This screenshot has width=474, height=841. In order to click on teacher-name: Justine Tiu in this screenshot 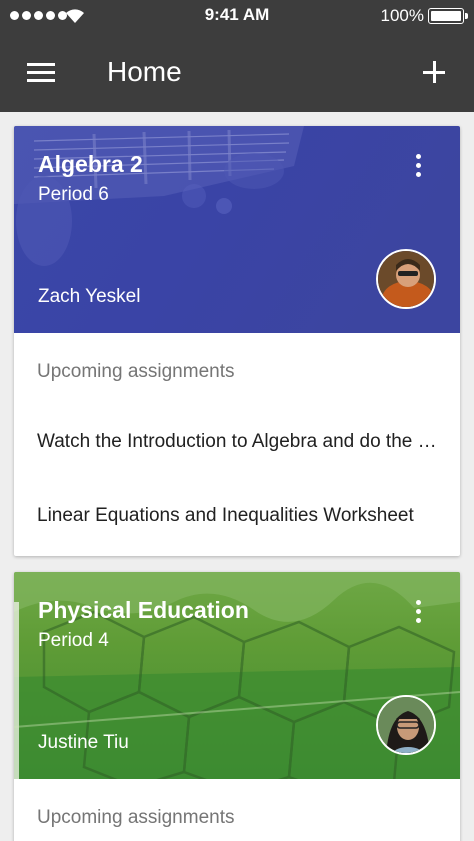, I will do `click(83, 742)`.